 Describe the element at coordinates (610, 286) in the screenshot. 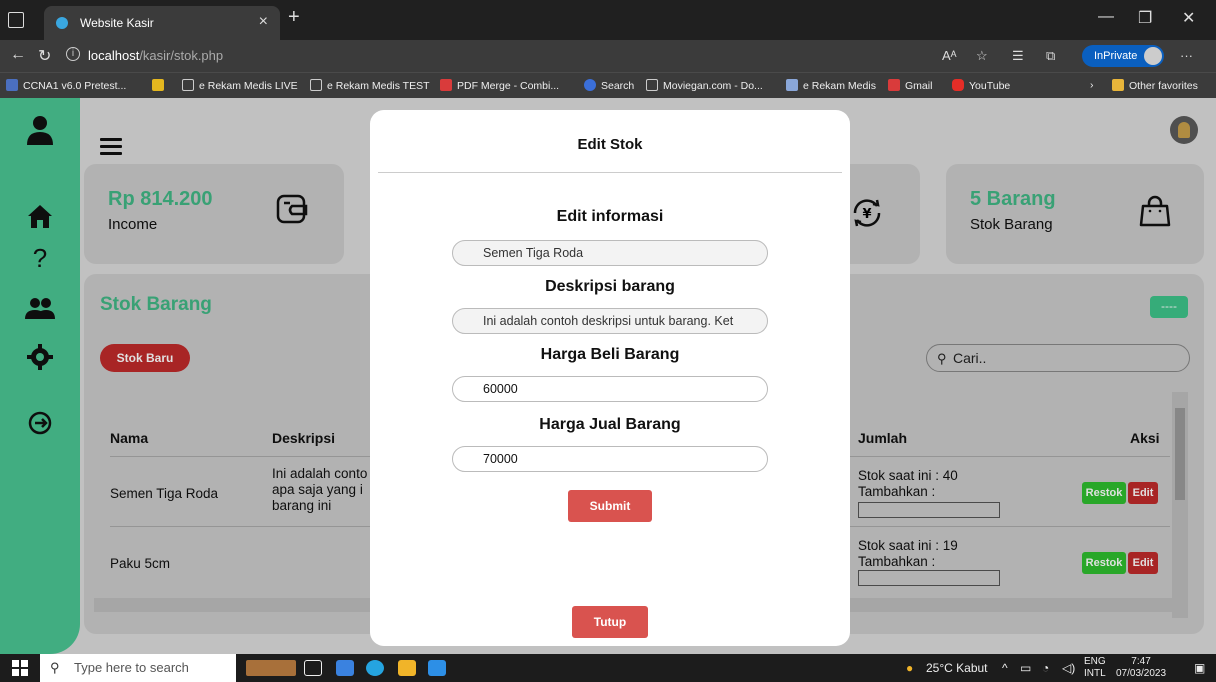

I see `label-deskripsi-barang: Deskripsi barang` at that location.